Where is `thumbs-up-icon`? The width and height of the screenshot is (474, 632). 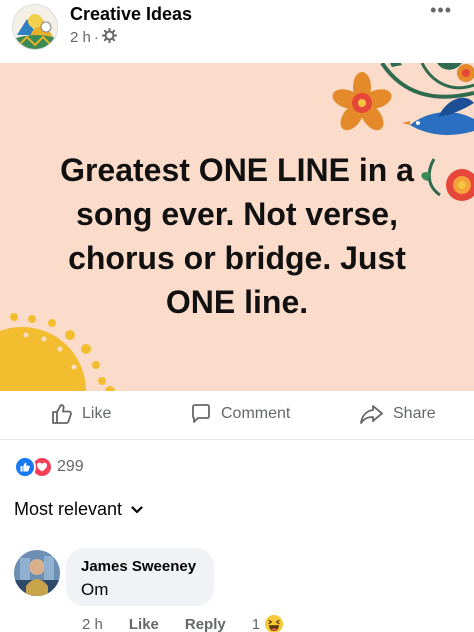
thumbs-up-icon is located at coordinates (62, 414).